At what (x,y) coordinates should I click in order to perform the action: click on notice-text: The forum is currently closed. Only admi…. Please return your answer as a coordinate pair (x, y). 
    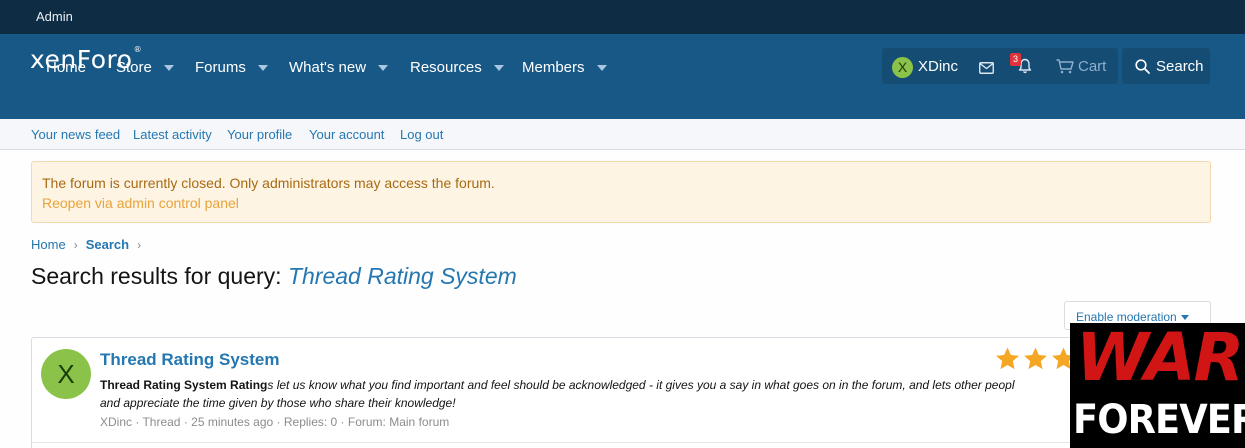
    Looking at the image, I should click on (268, 183).